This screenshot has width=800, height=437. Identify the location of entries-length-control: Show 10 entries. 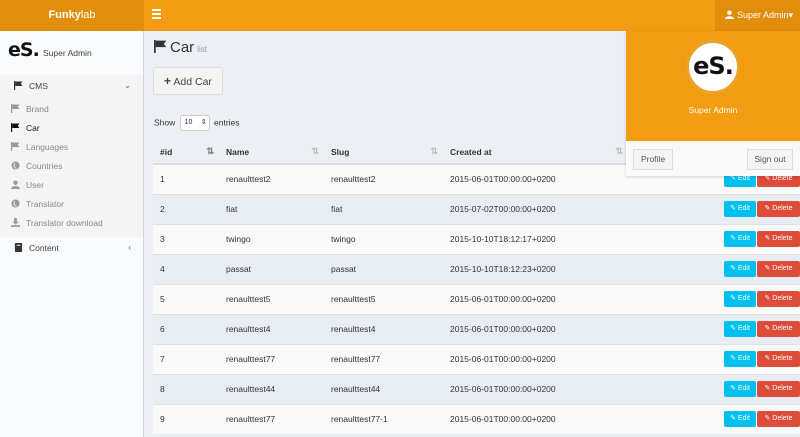
(197, 123).